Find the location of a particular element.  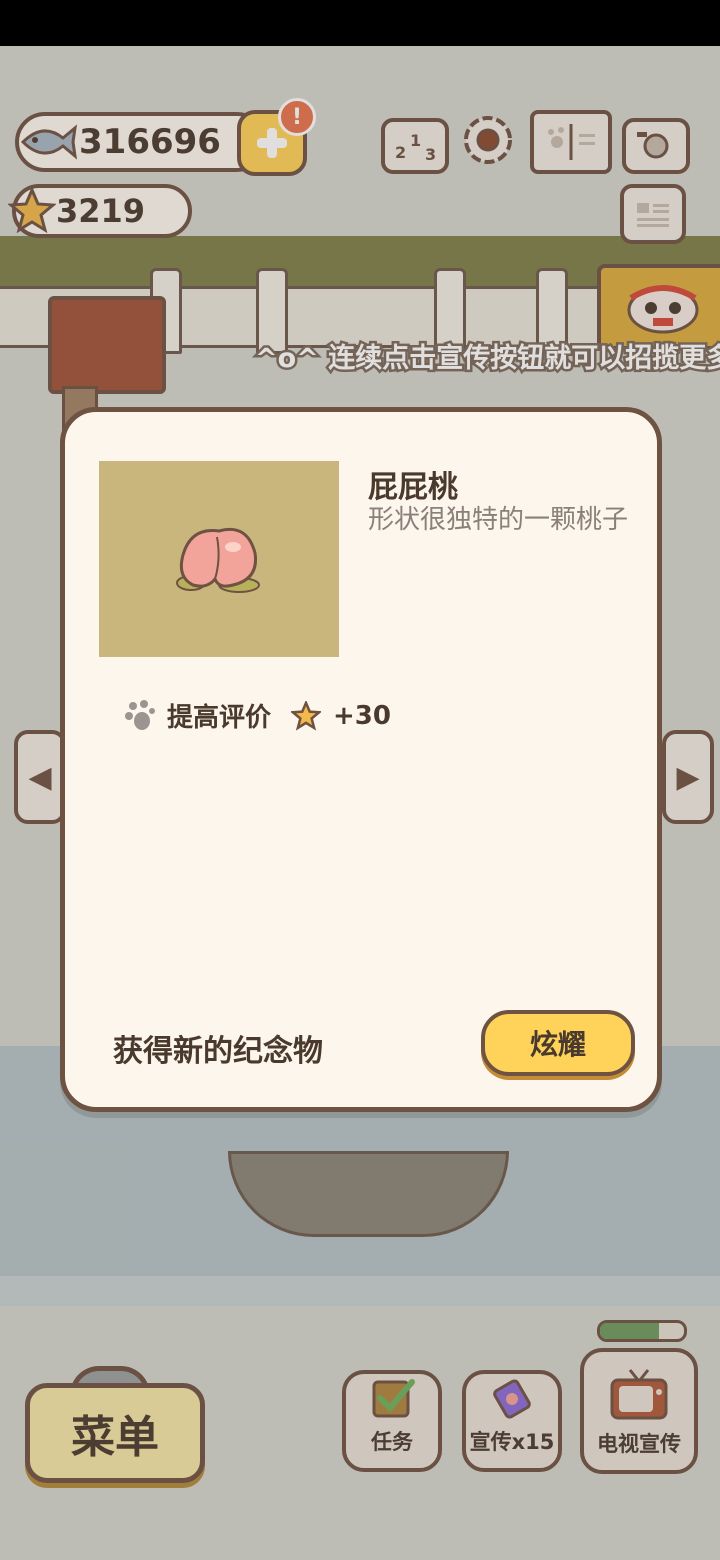

bonus-label: 提高评价 is located at coordinates (219, 718).